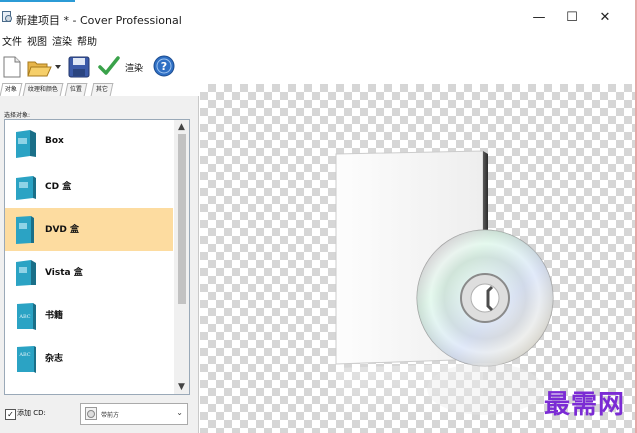 This screenshot has height=433, width=637. I want to click on help-icon: ?, so click(164, 66).